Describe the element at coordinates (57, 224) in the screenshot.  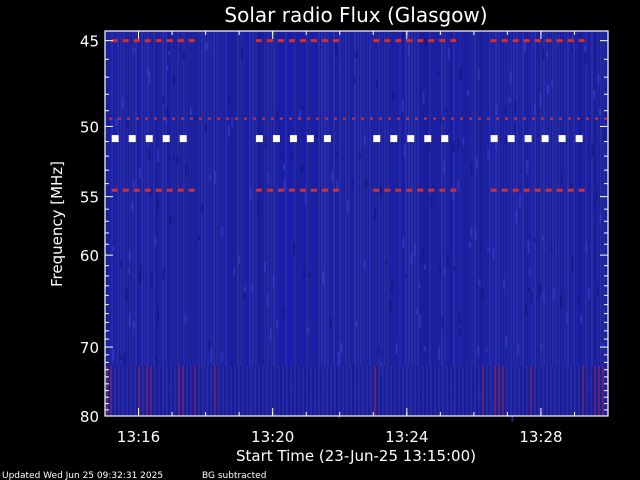
I see `y-axis-label: Frequency [MHz]` at that location.